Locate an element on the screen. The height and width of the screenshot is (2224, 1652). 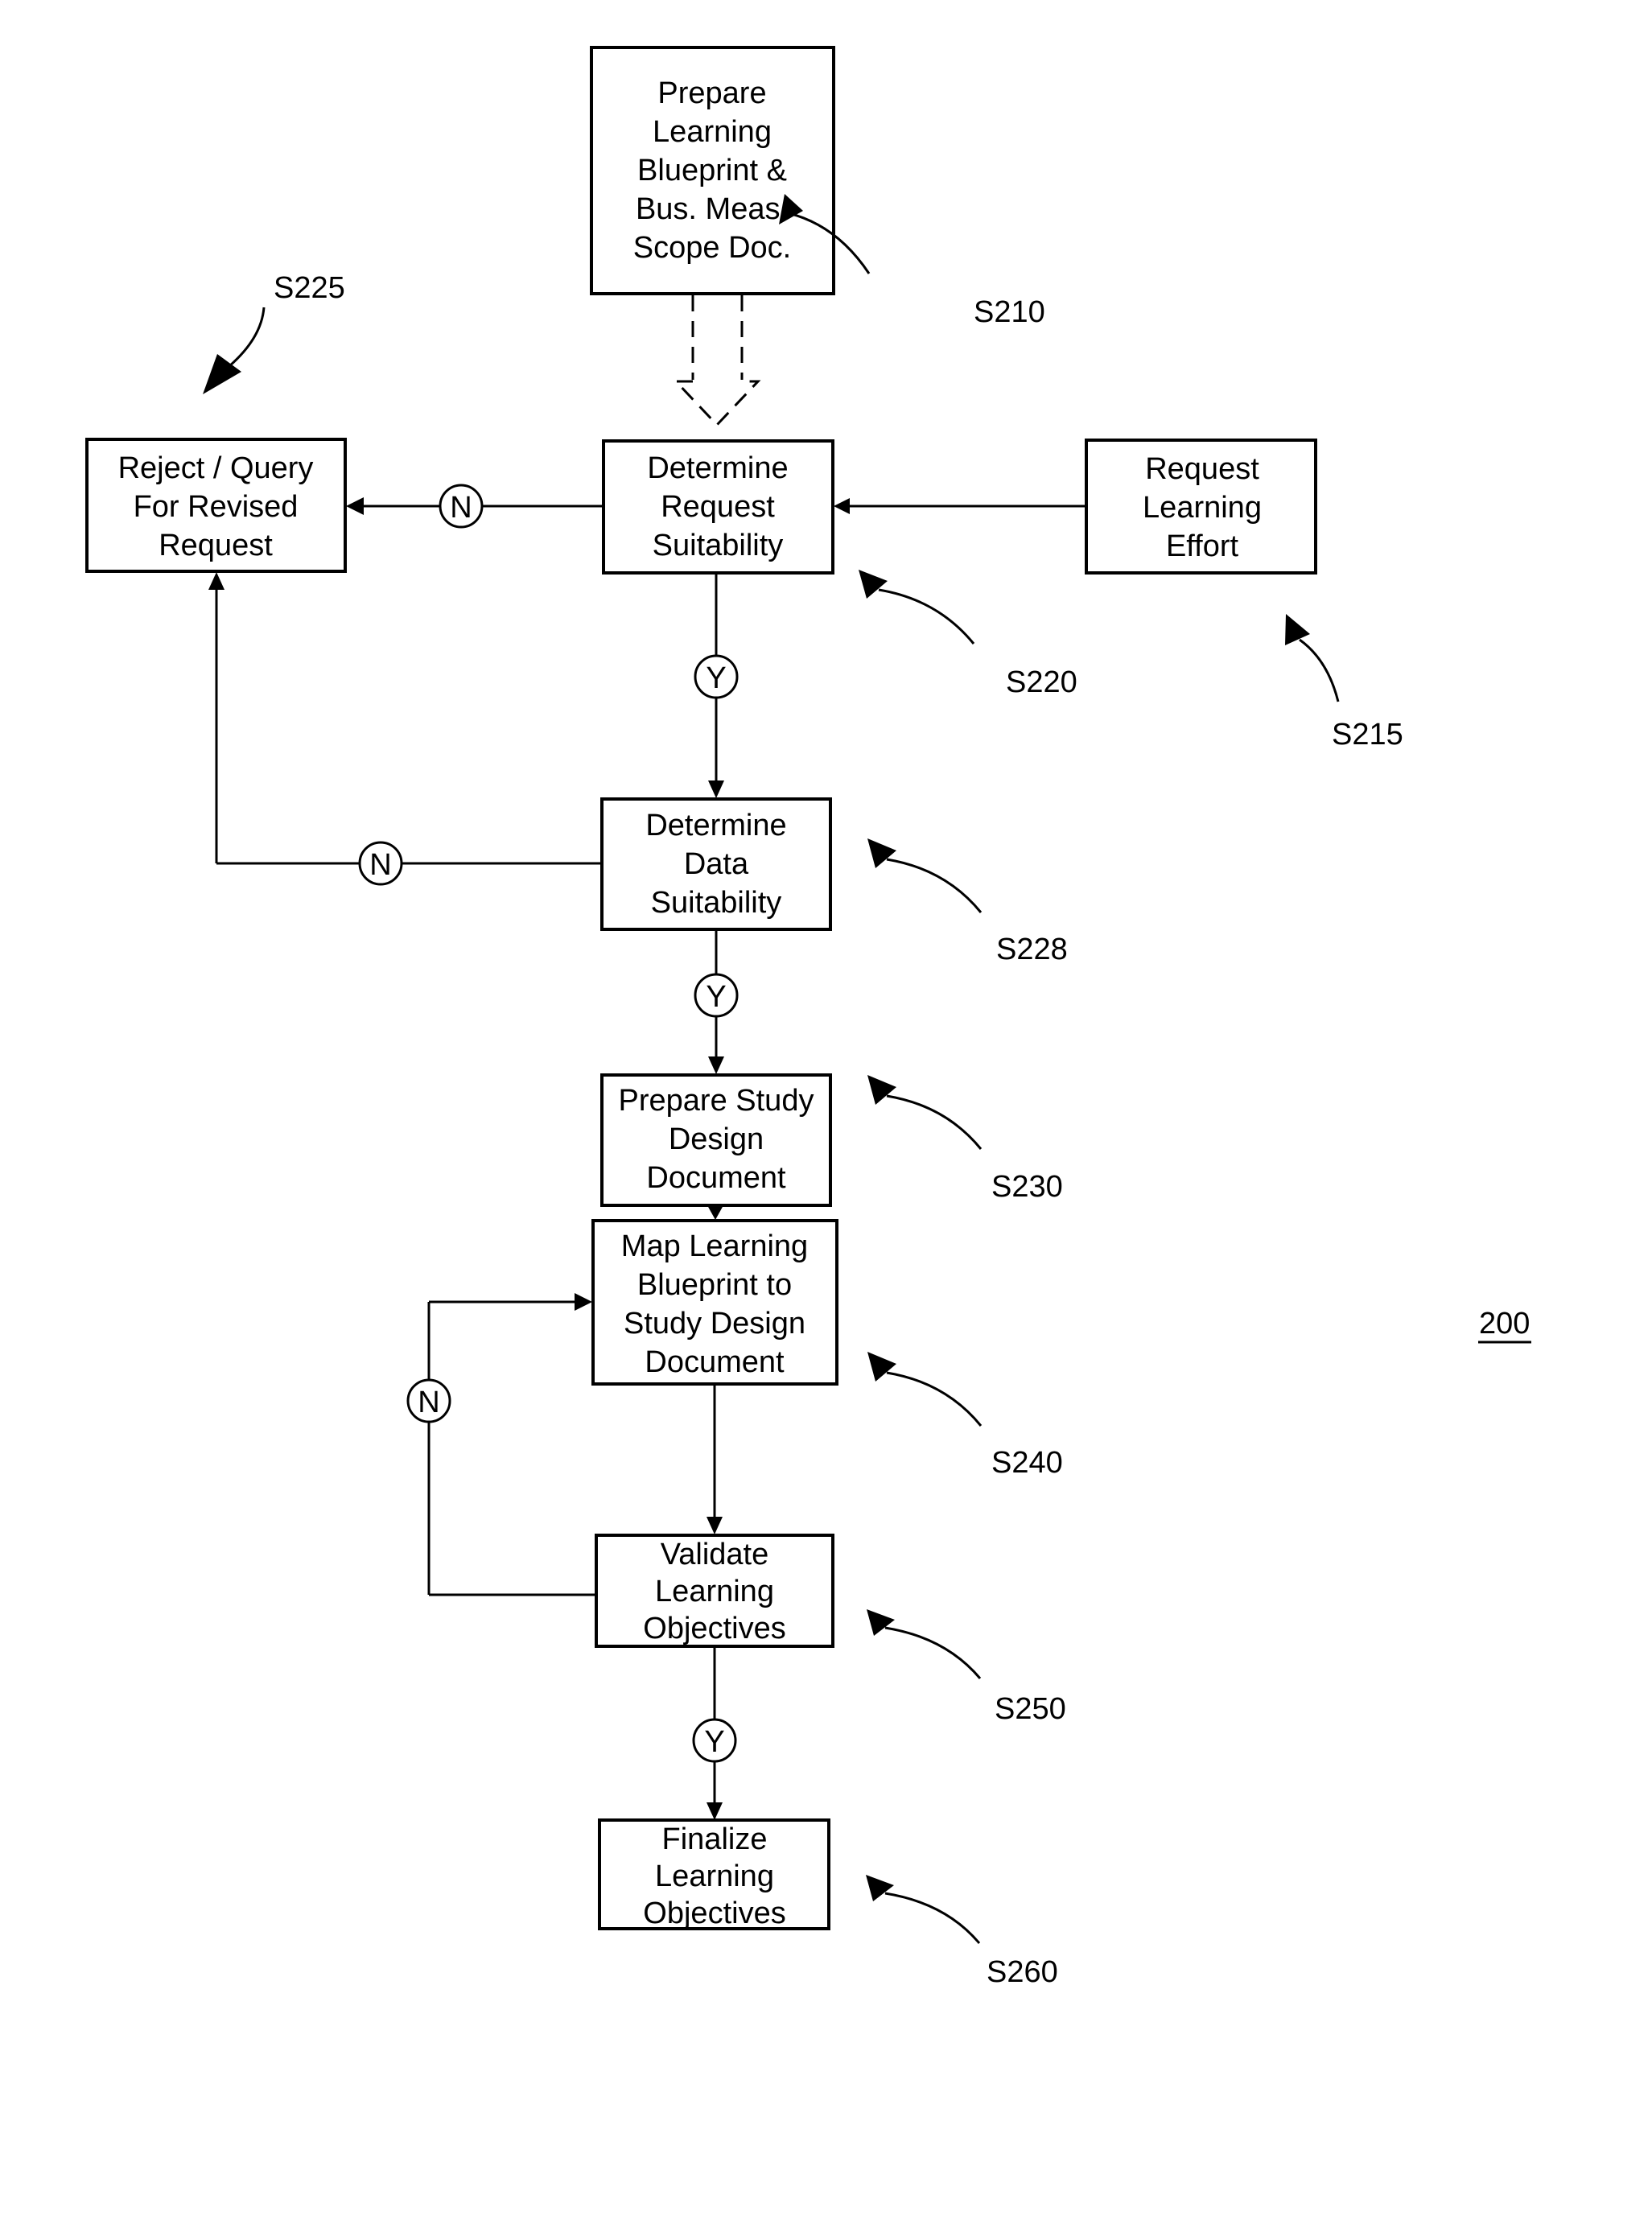
step-s260-line-2: Learning is located at coordinates (714, 1876).